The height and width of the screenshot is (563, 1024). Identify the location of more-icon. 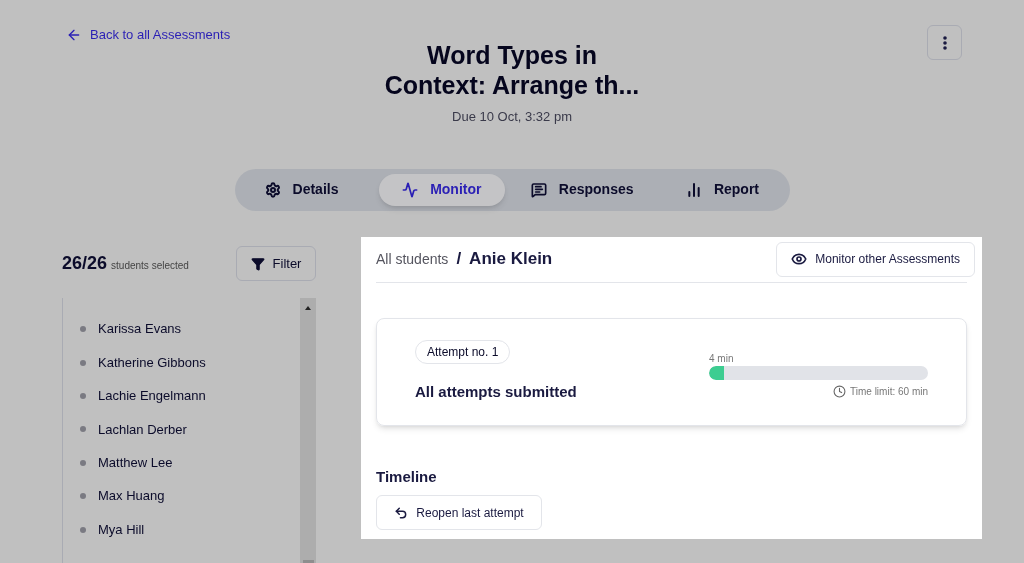
(944, 42).